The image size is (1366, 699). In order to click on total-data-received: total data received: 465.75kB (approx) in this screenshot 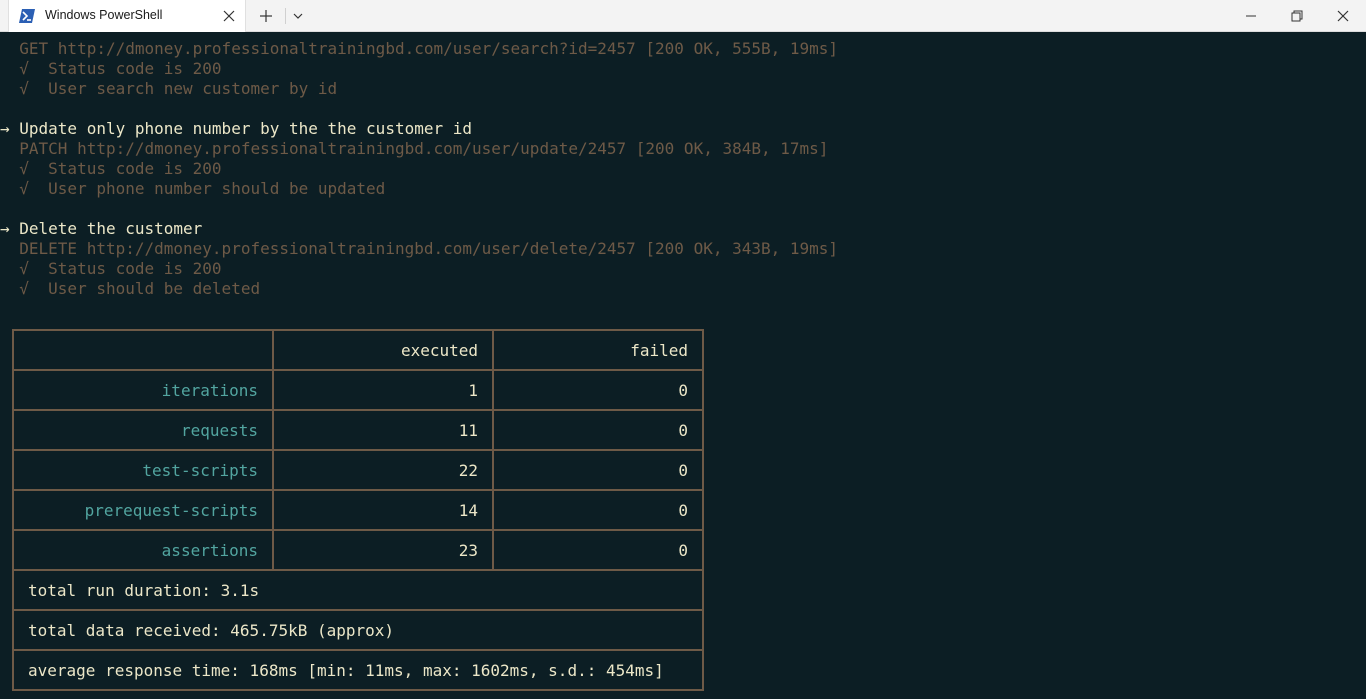, I will do `click(358, 630)`.